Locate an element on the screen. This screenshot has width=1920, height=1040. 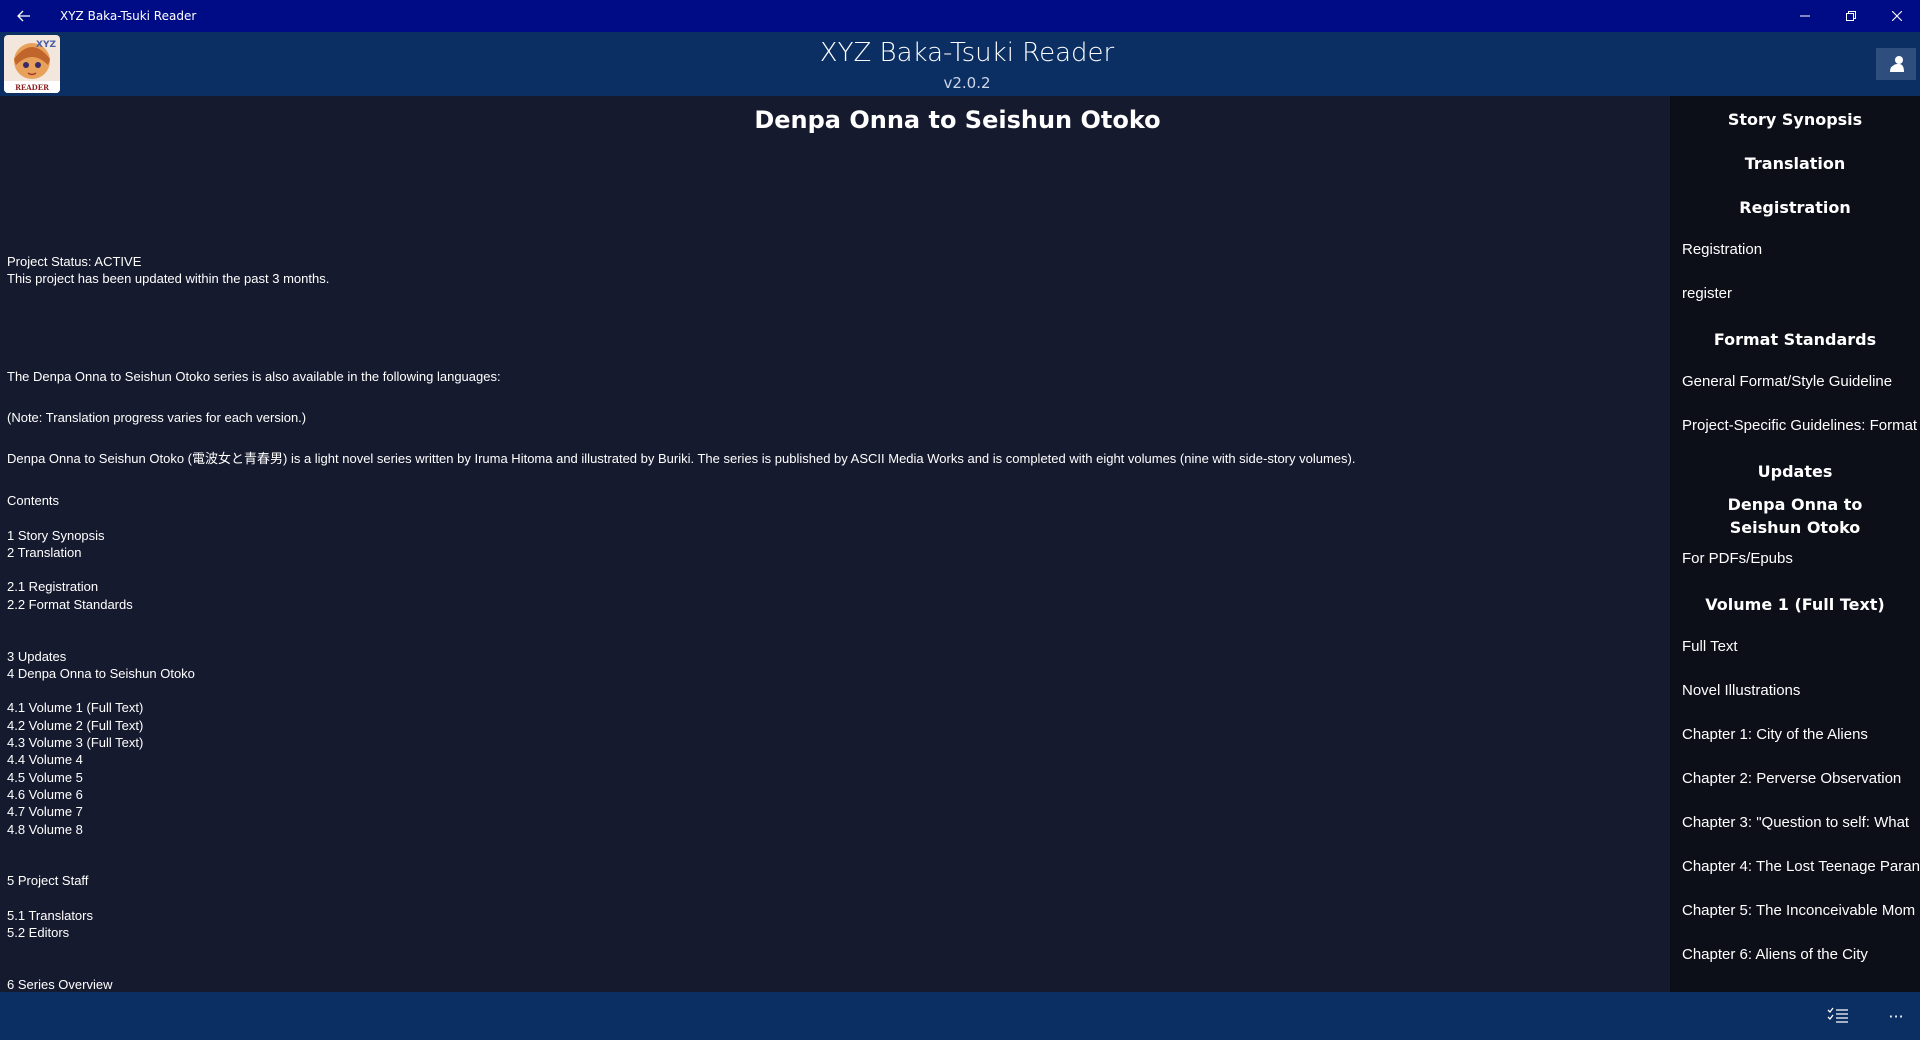
sidebar-item-chapter-1: Chapter 1: City of the Aliens is located at coordinates (1801, 735).